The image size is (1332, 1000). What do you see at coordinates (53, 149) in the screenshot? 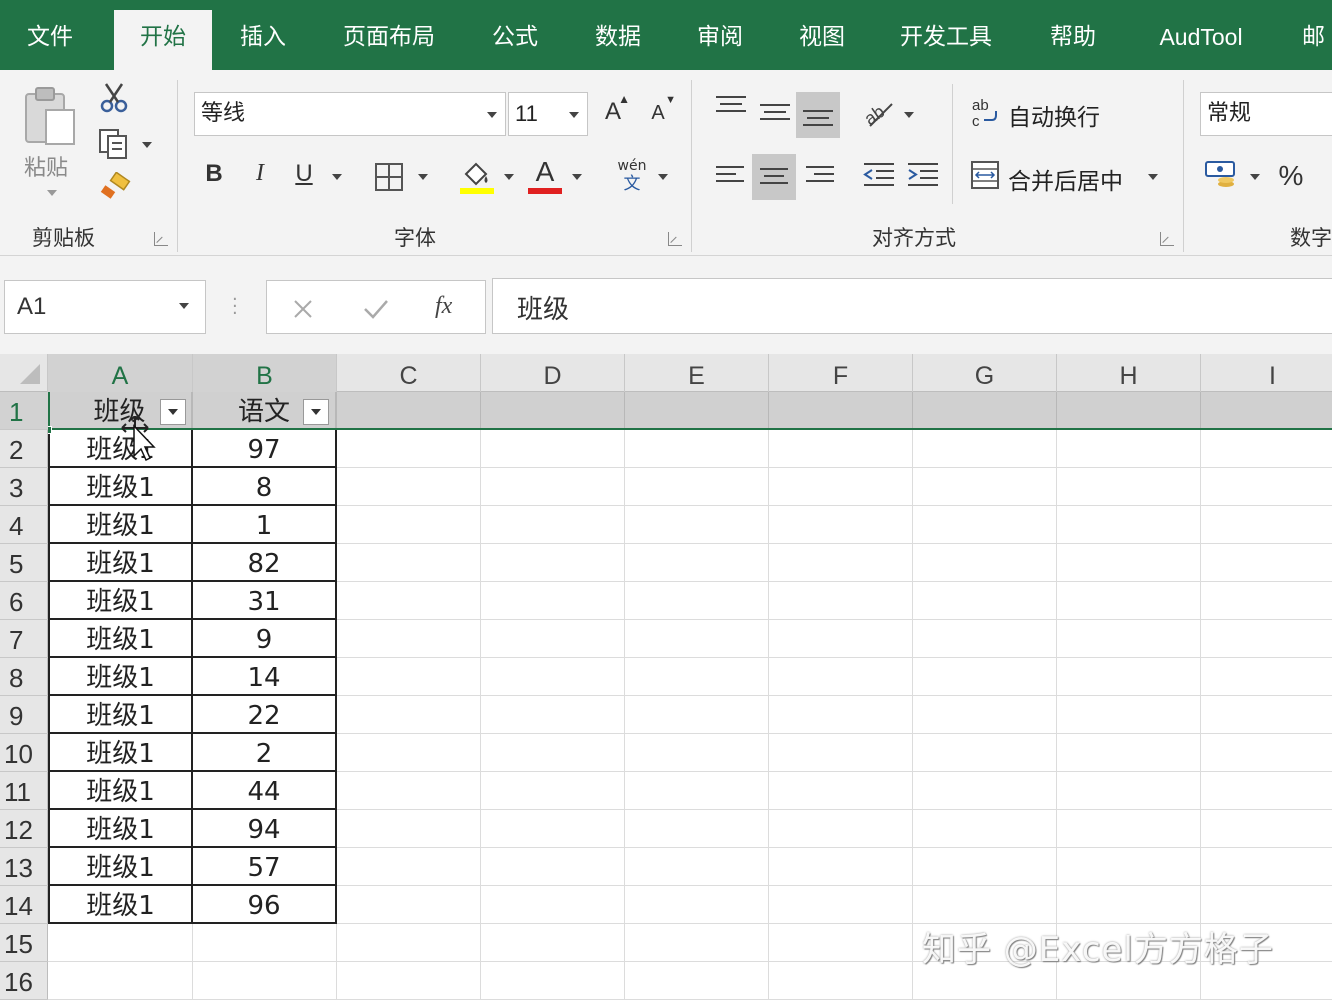
I see `paste-button: 粘贴` at bounding box center [53, 149].